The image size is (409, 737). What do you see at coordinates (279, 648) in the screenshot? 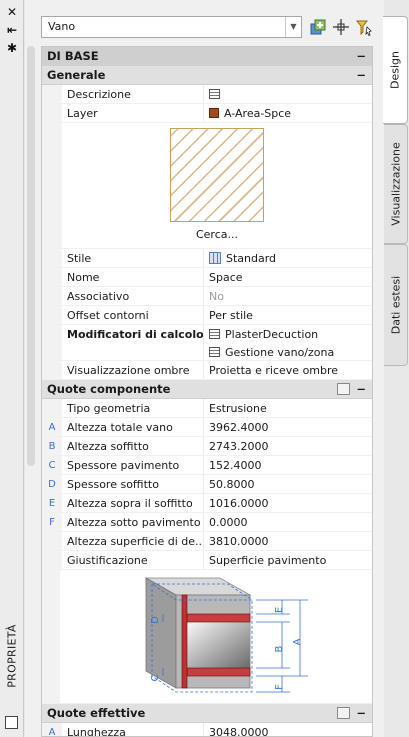
I see `svg-text: B` at bounding box center [279, 648].